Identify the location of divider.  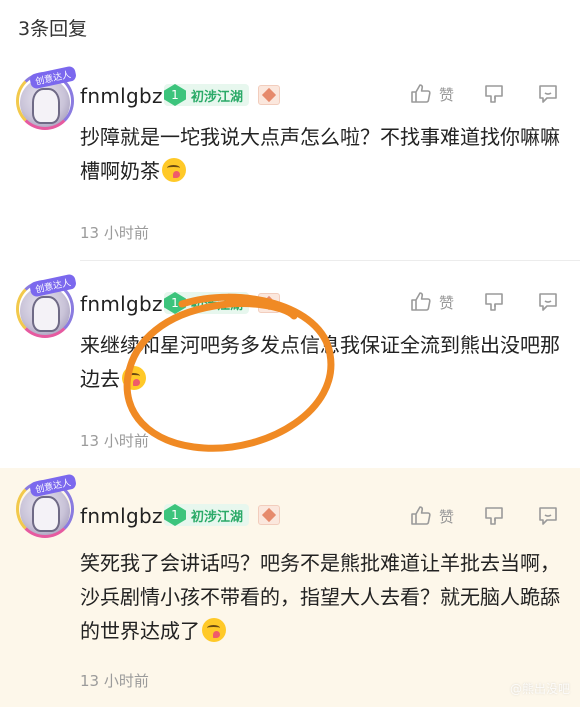
(330, 260).